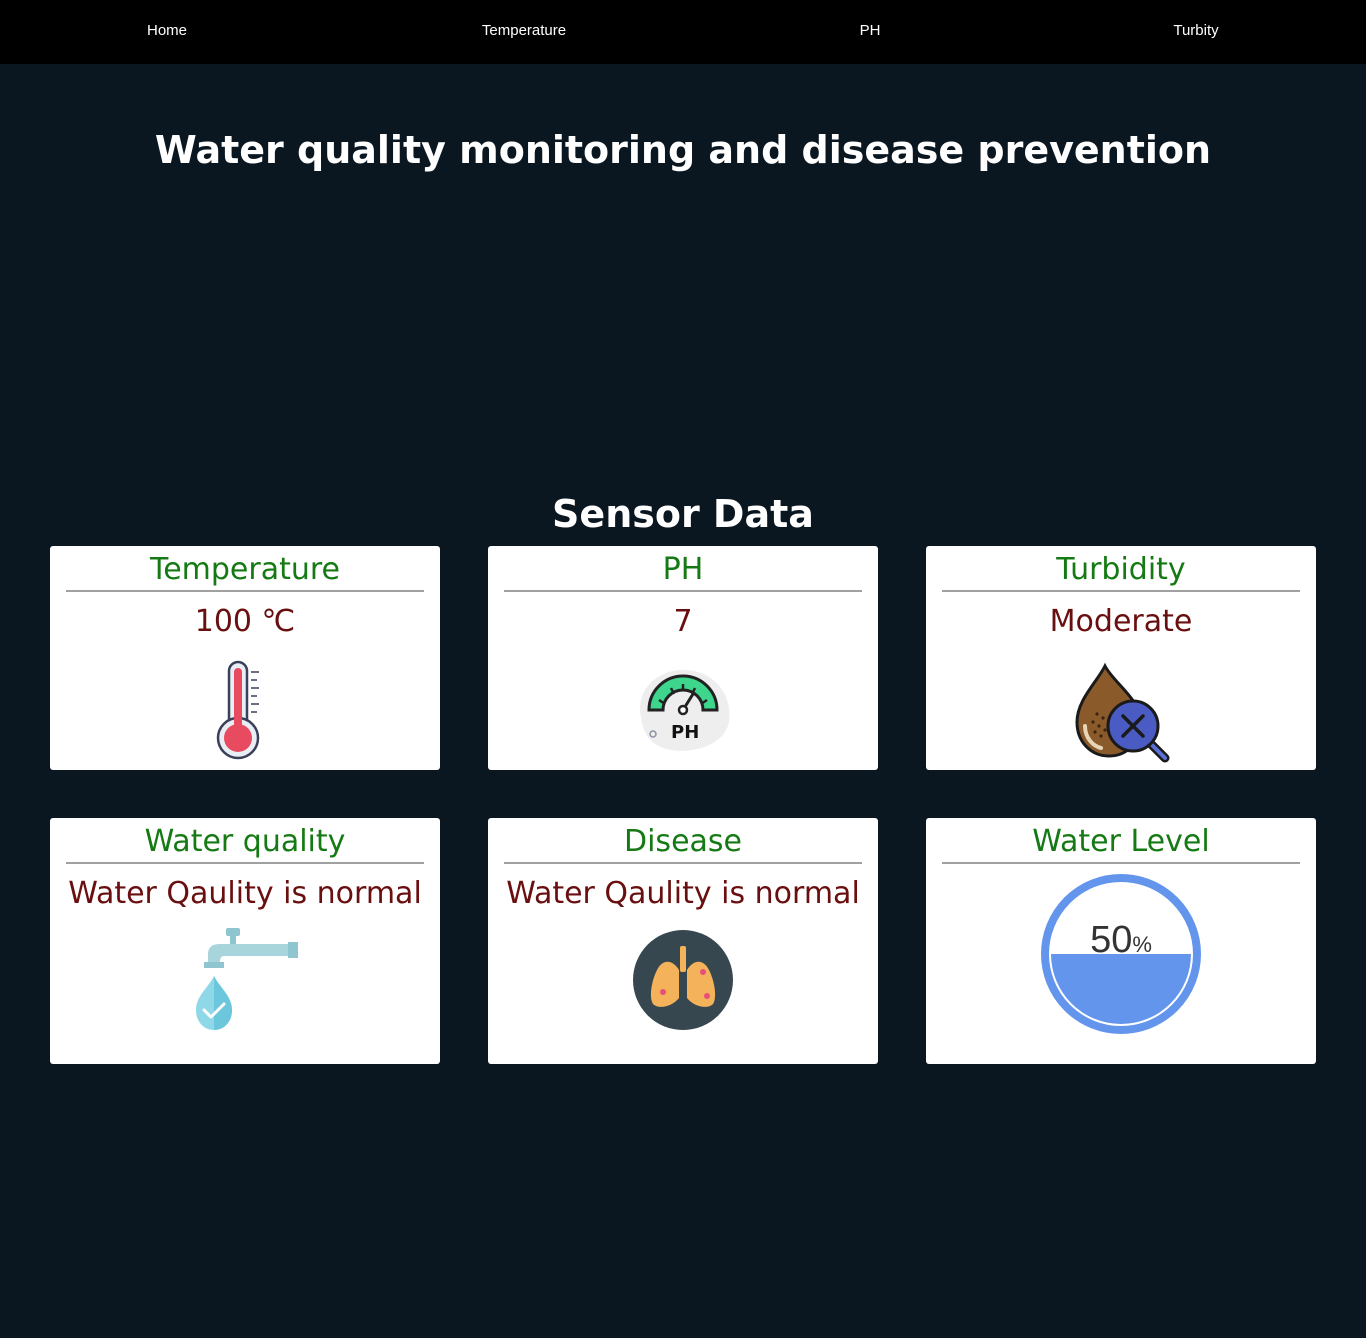  Describe the element at coordinates (683, 710) in the screenshot. I see `ph-meter-icon: PH` at that location.